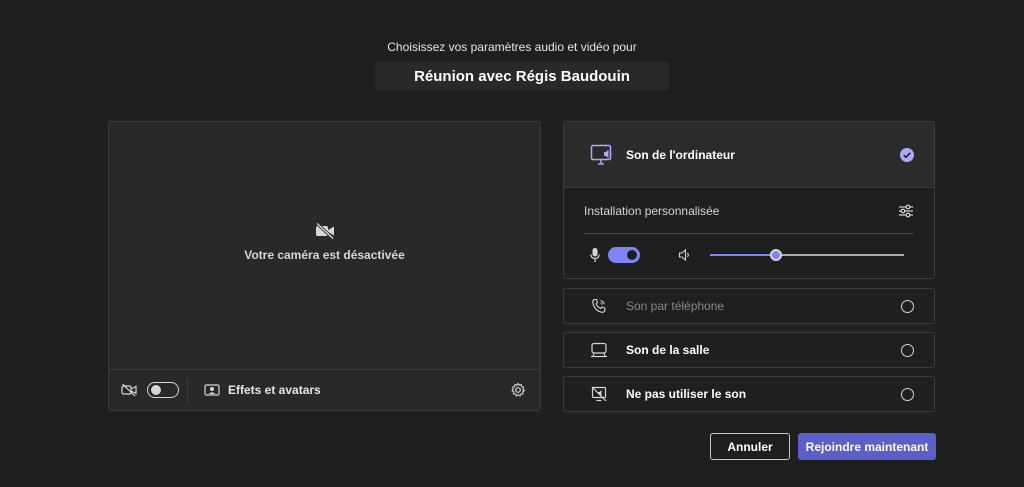 This screenshot has height=487, width=1024. Describe the element at coordinates (749, 350) in the screenshot. I see `room-audio-option: Son de la salle` at that location.